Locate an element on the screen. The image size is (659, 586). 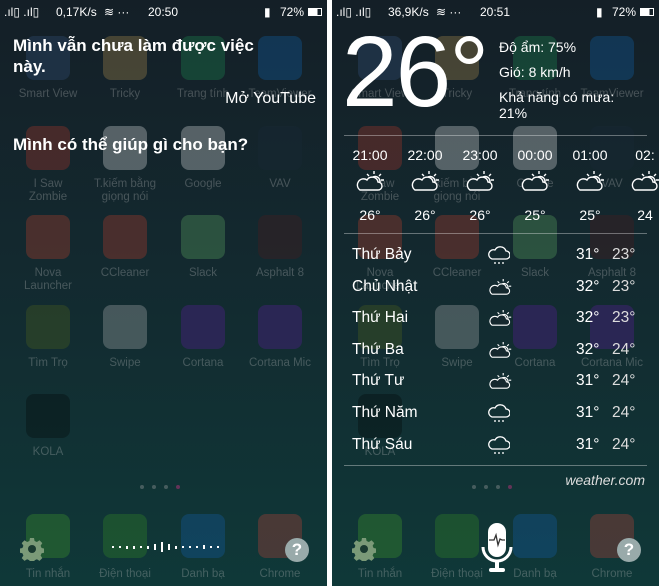
hour-temp: 25° is located at coordinates (590, 215).